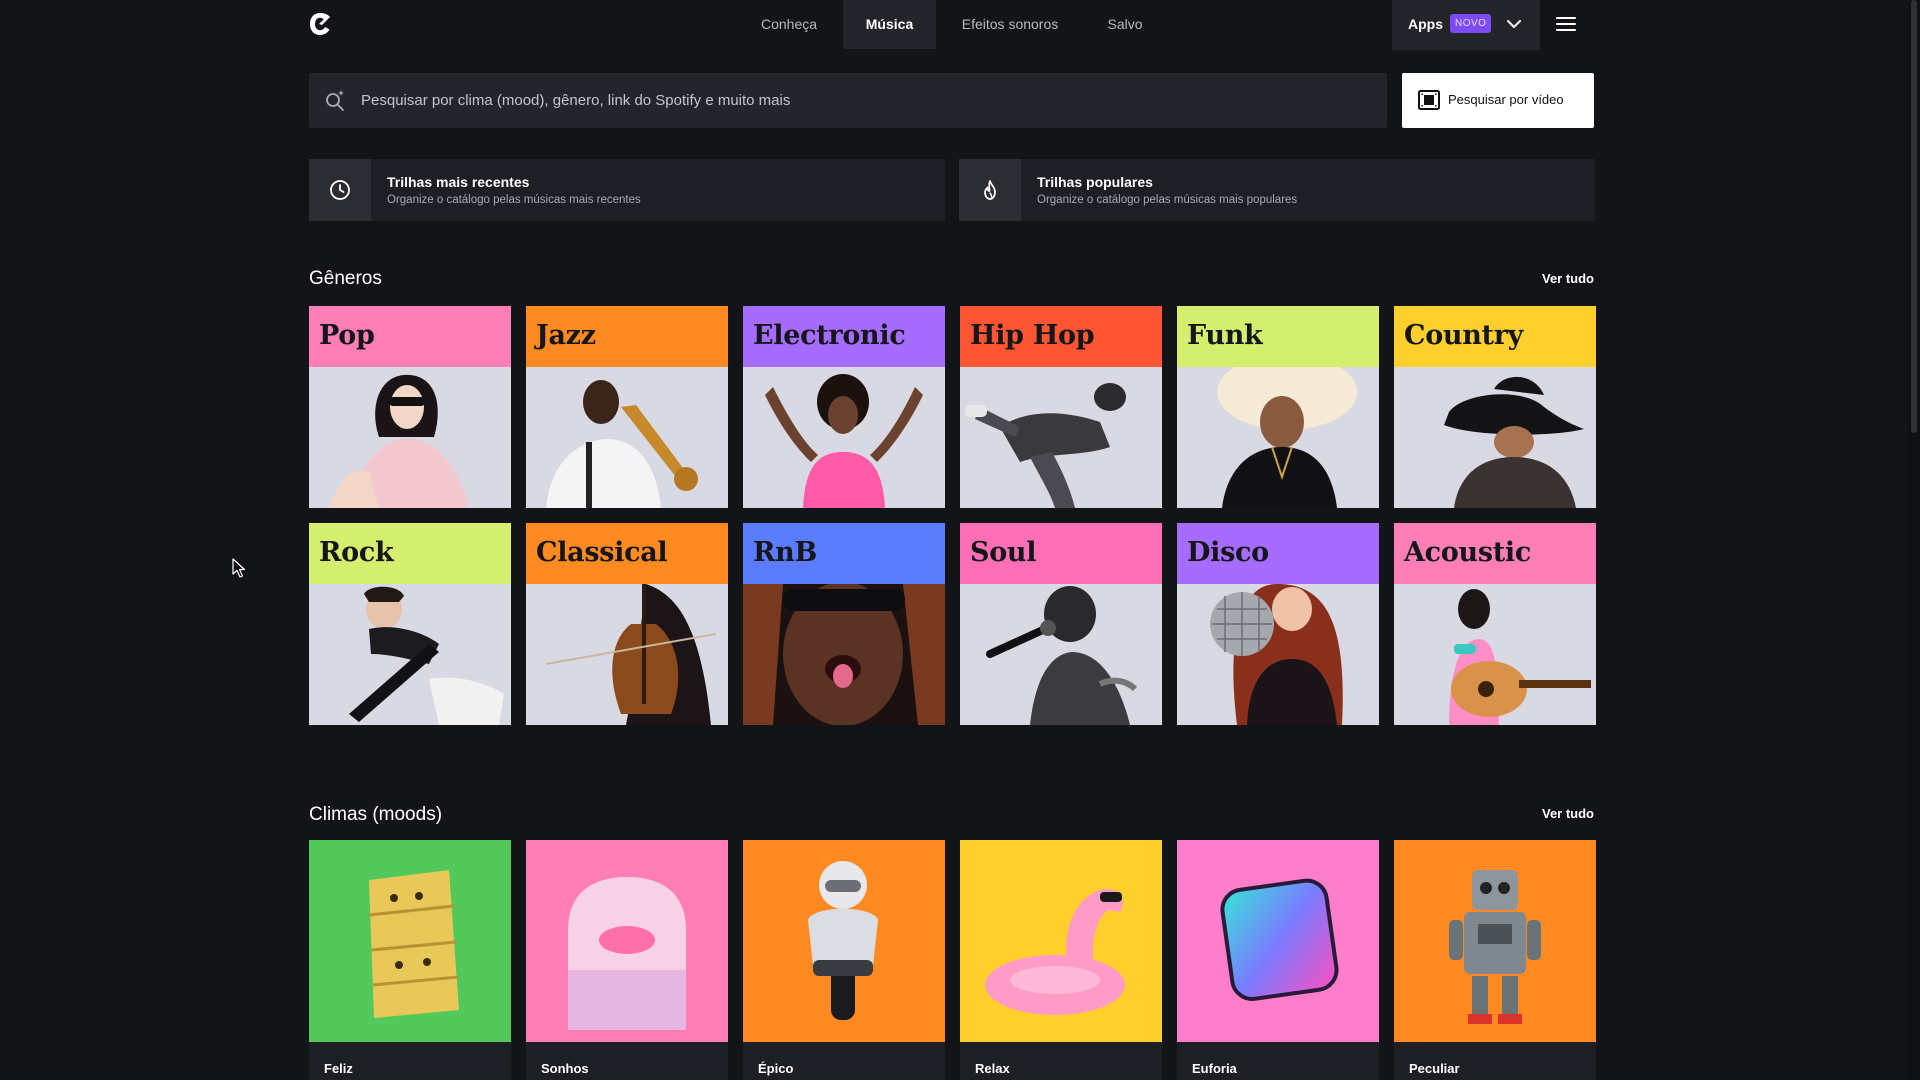 The width and height of the screenshot is (1920, 1080). Describe the element at coordinates (356, 552) in the screenshot. I see `genre-card-title: Rock` at that location.